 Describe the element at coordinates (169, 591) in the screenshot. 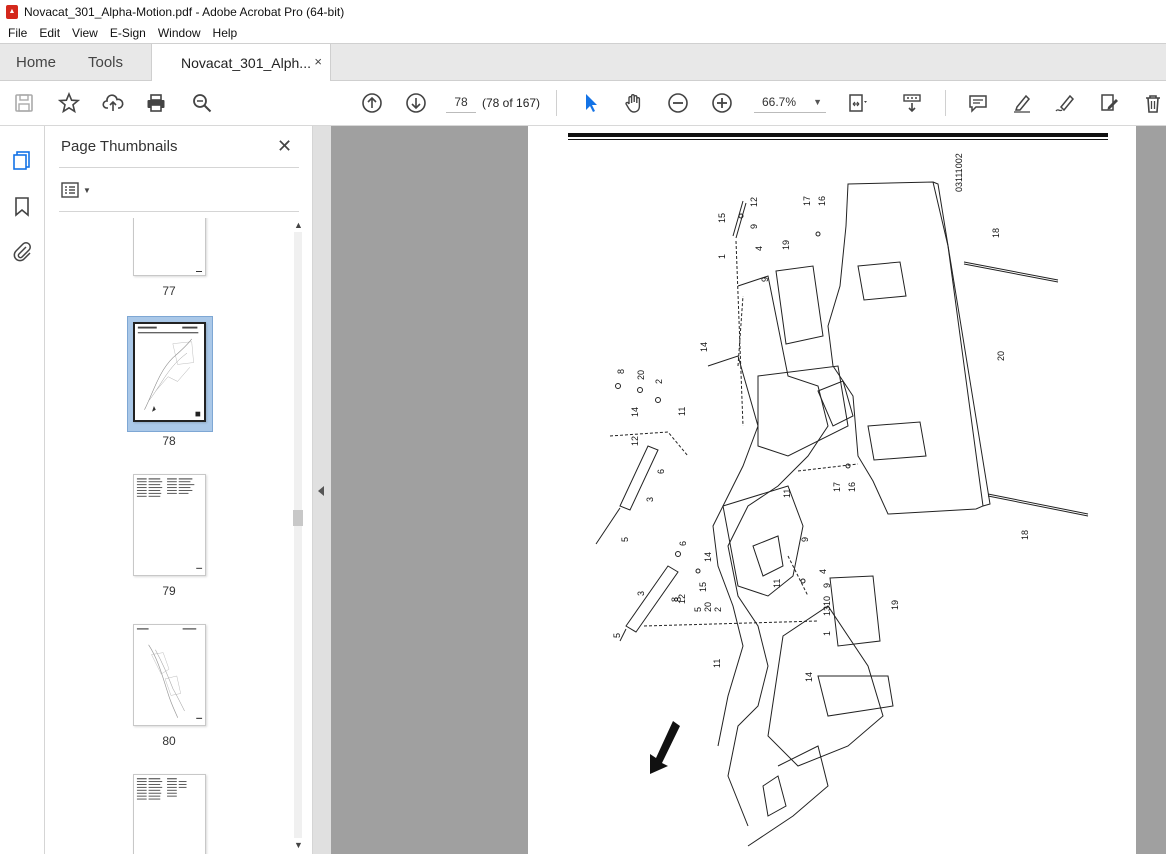

I see `thumbnail-label: 79` at that location.